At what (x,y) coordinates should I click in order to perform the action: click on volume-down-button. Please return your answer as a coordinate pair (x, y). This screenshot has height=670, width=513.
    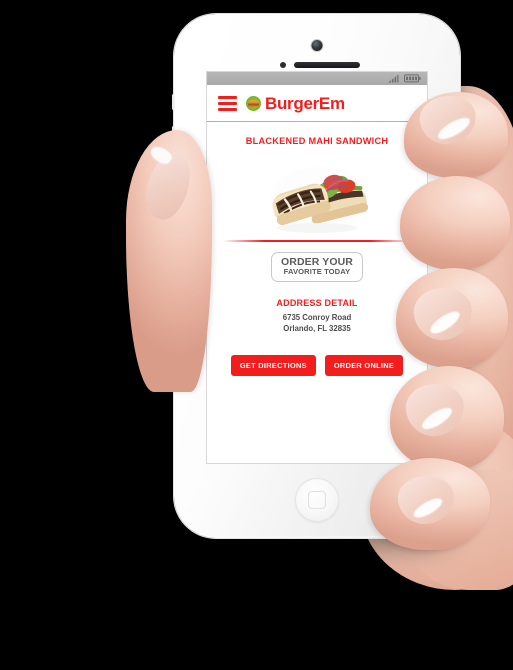
    Looking at the image, I should click on (173, 175).